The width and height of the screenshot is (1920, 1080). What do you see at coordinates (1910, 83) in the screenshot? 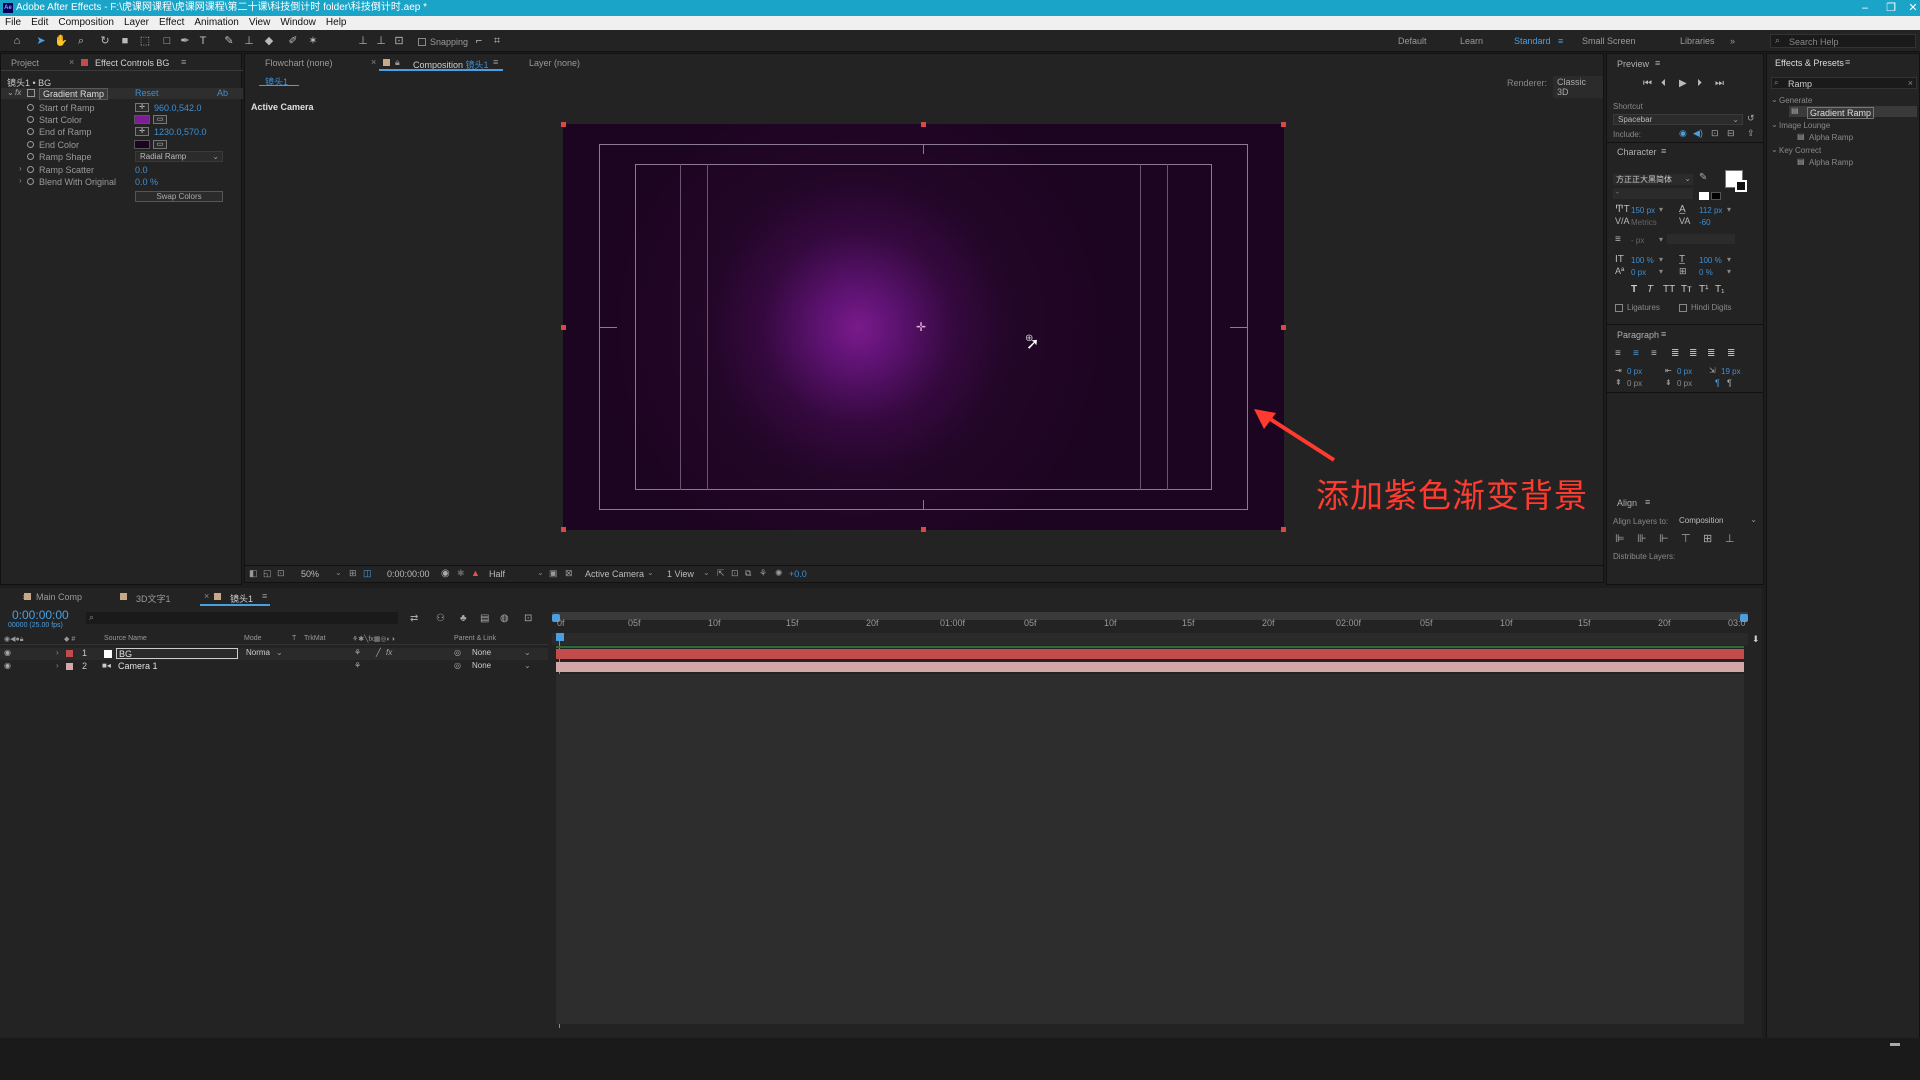
I see `clear-search-icon: ×` at bounding box center [1910, 83].